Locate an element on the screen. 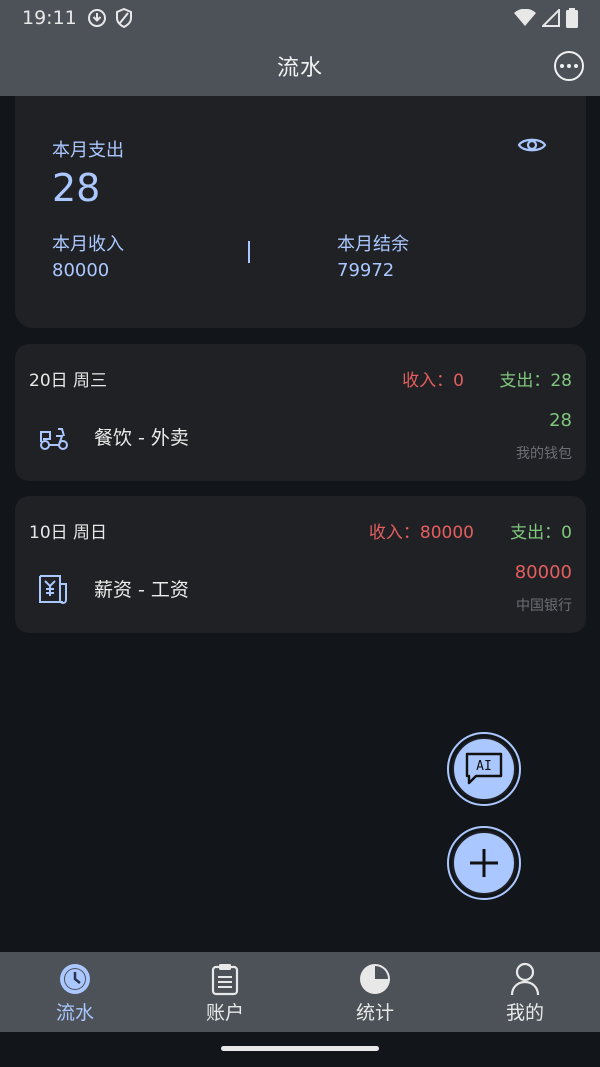 The image size is (600, 1067). transaction-account: 中国银行 is located at coordinates (544, 606).